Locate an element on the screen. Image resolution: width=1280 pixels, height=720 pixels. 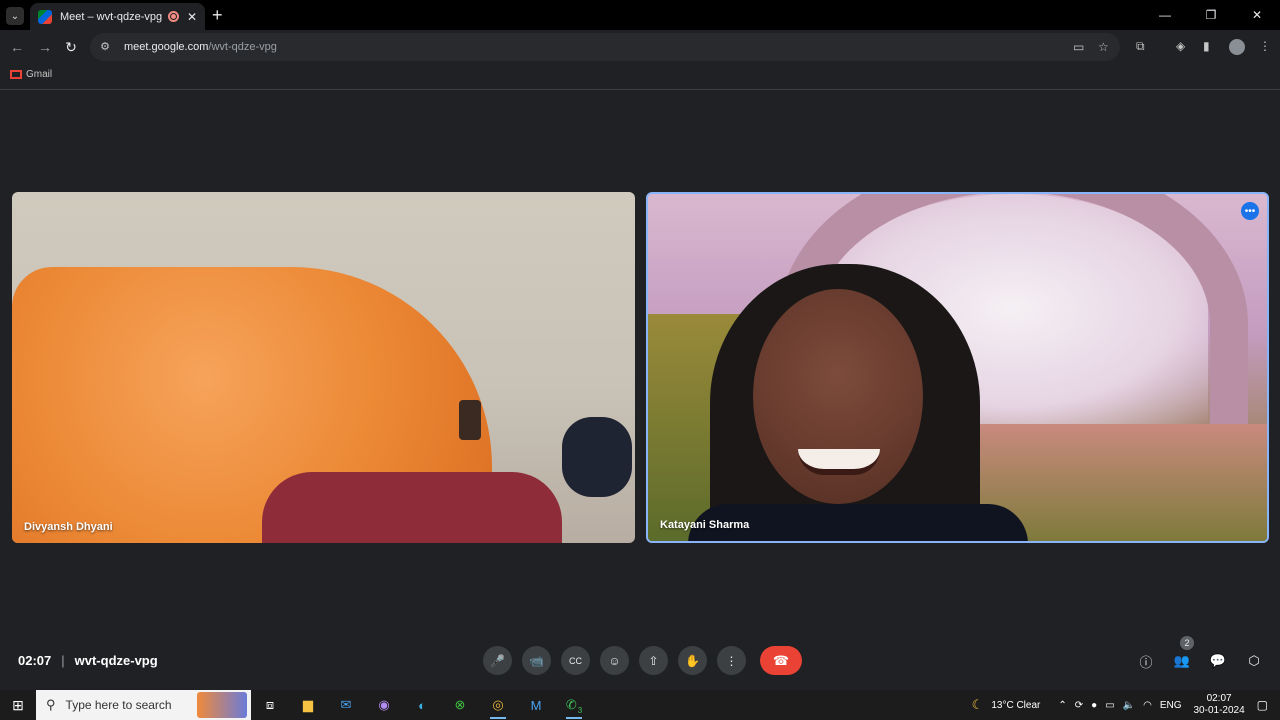
network-icon: ◠ is located at coordinates (1147, 705).